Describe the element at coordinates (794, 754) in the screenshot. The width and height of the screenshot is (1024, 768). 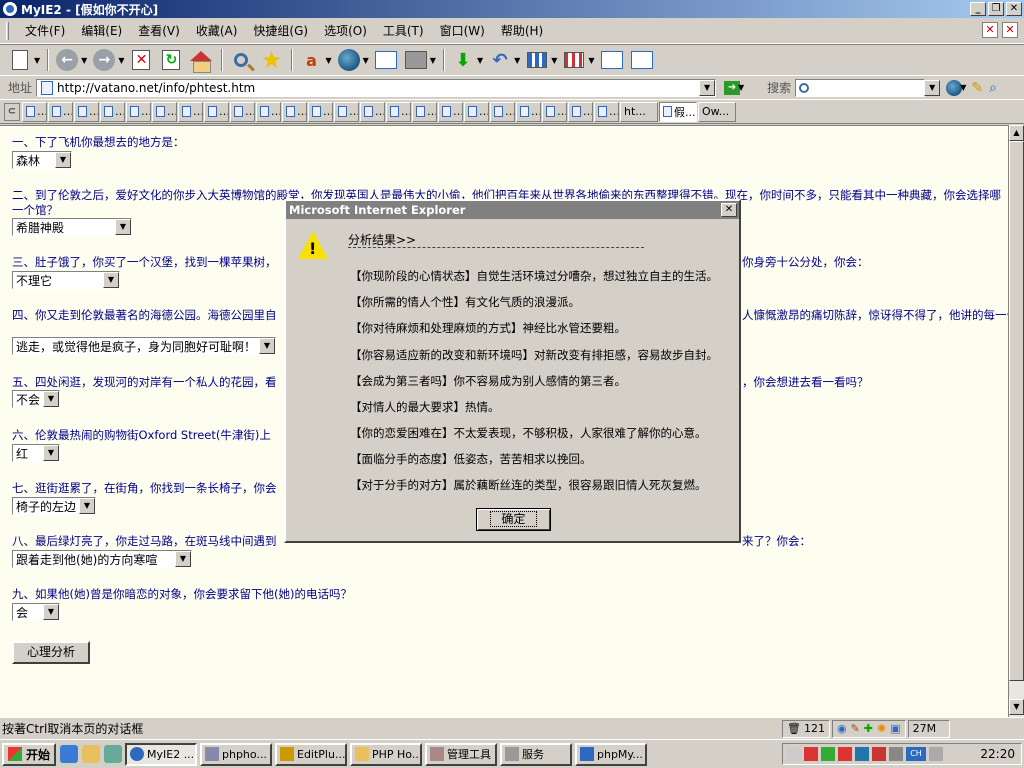
I see `volume-icon` at that location.